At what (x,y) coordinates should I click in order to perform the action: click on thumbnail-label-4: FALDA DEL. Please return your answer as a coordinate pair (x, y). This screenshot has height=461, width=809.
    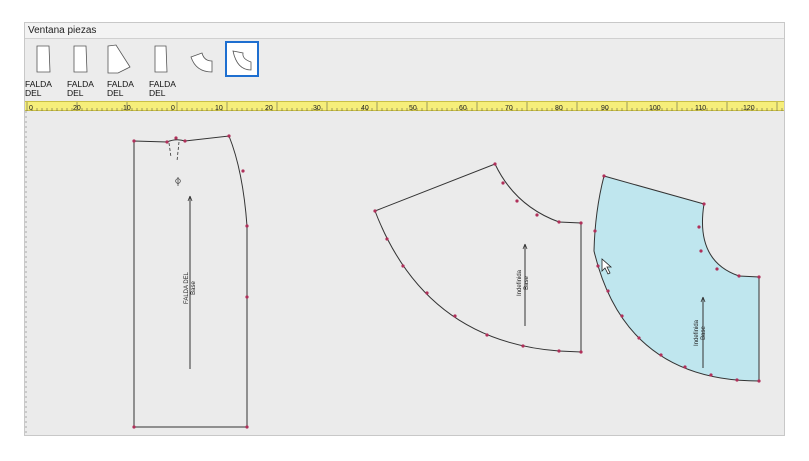
    Looking at the image, I should click on (162, 88).